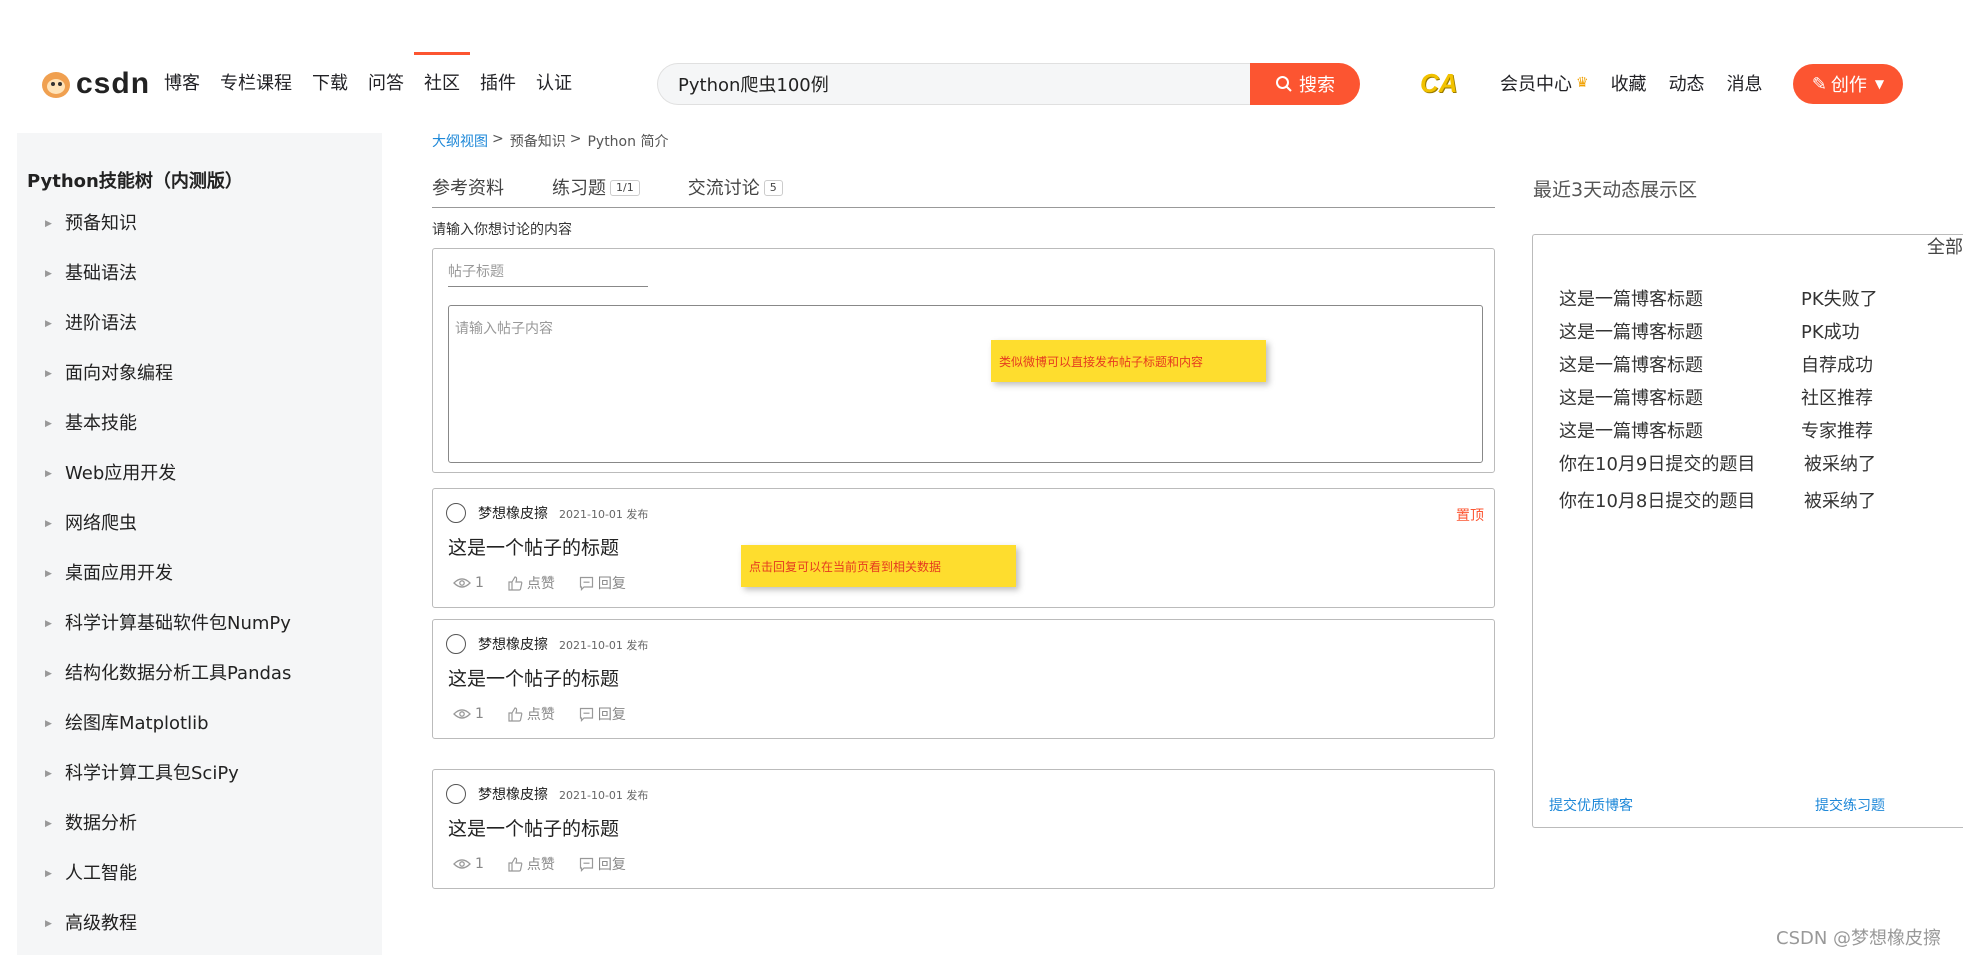 This screenshot has width=1963, height=955. What do you see at coordinates (1745, 83) in the screenshot?
I see `messages-link: 消息` at bounding box center [1745, 83].